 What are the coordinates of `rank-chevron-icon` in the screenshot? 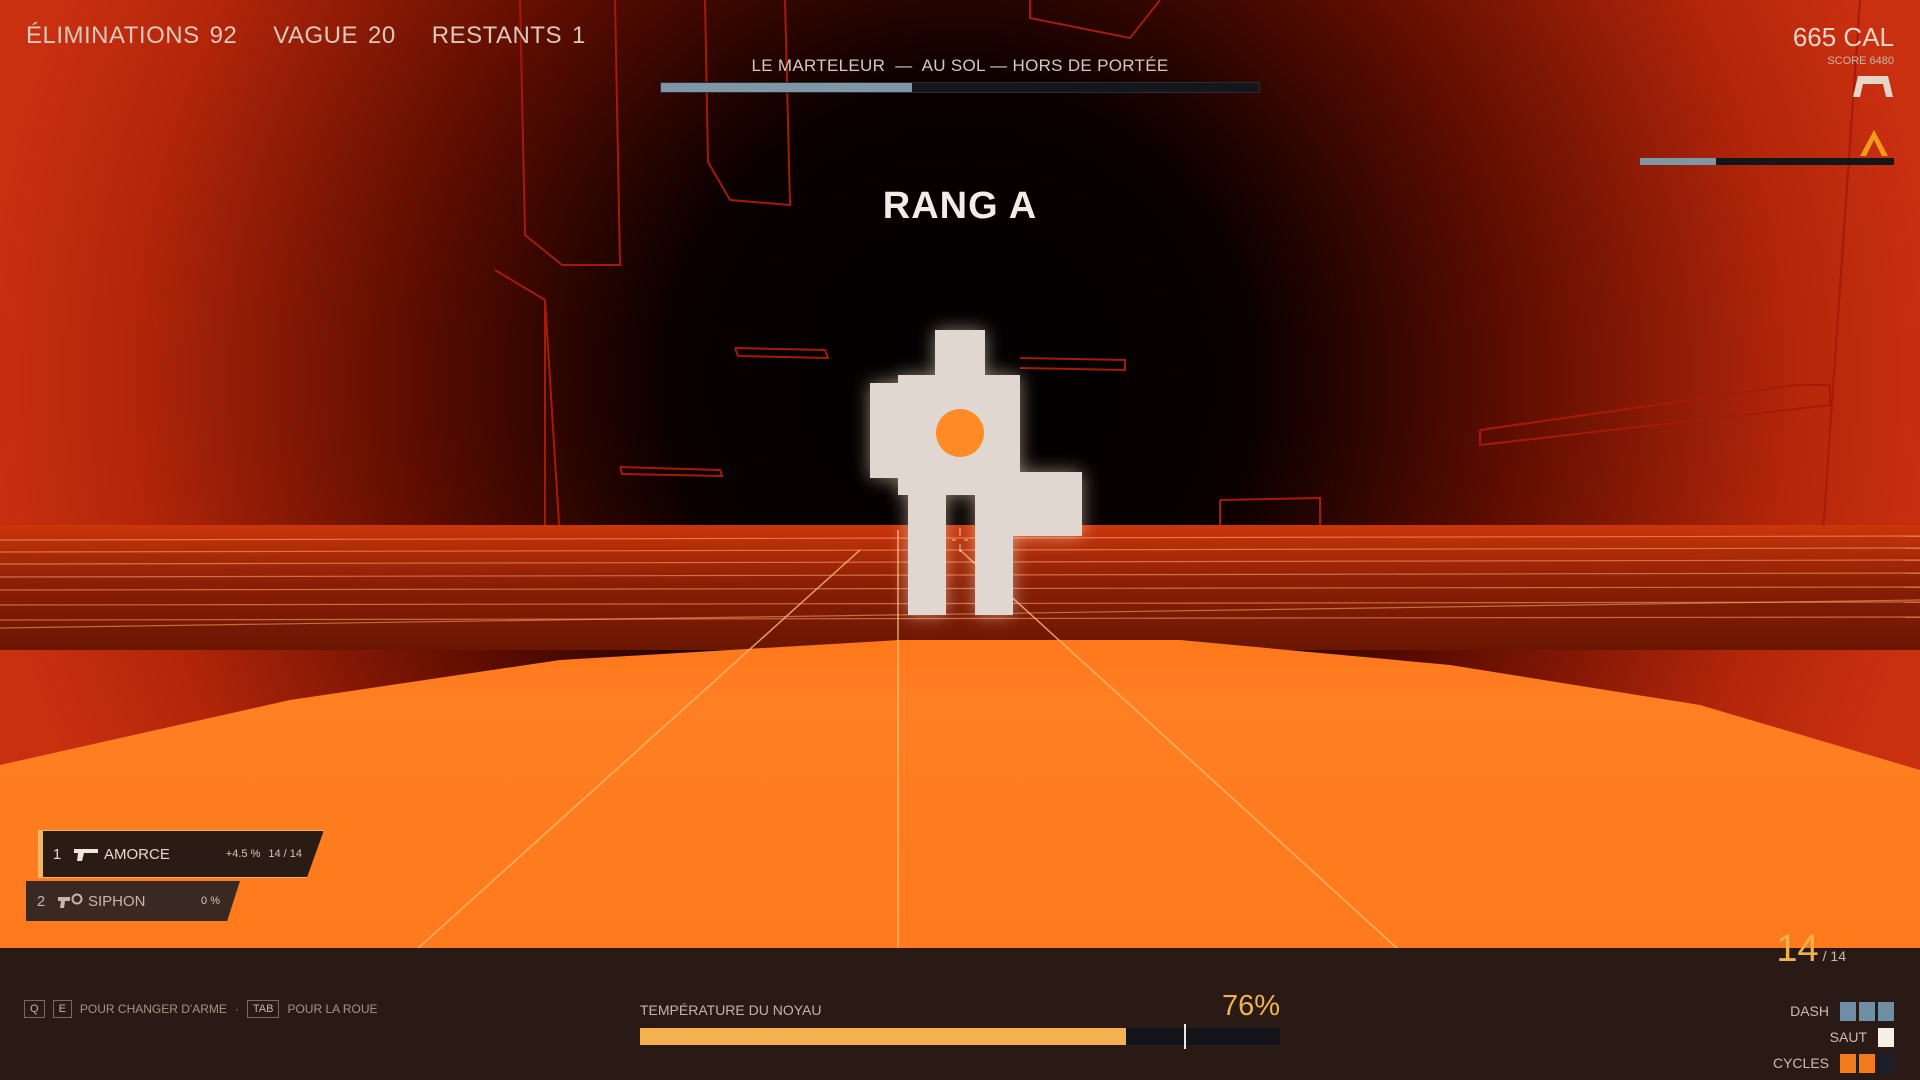 It's located at (1874, 143).